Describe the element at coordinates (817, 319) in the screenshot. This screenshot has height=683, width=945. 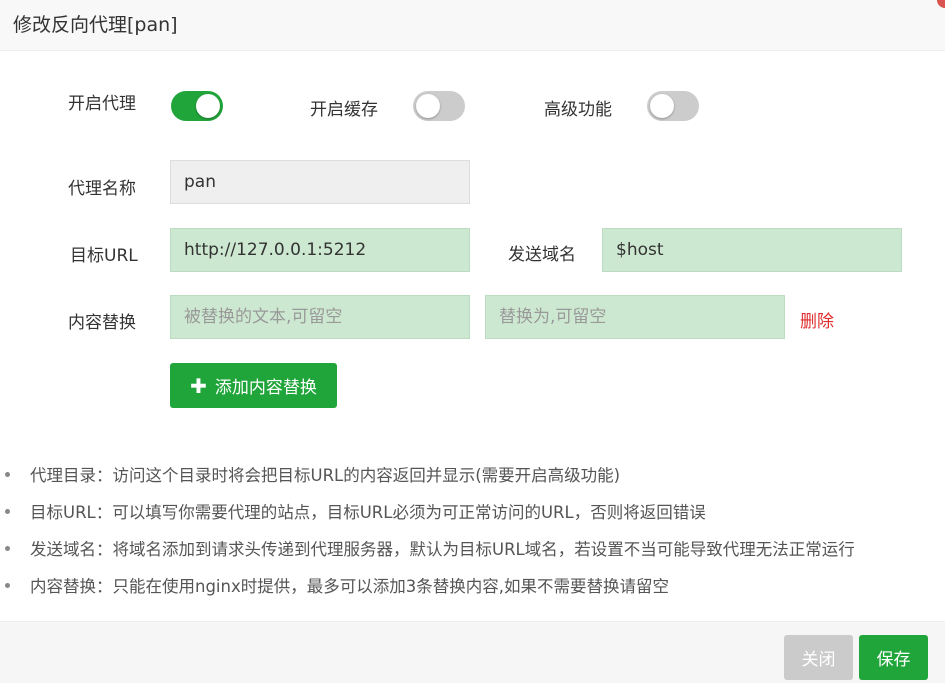
I see `delete-replace-link: 删除` at that location.